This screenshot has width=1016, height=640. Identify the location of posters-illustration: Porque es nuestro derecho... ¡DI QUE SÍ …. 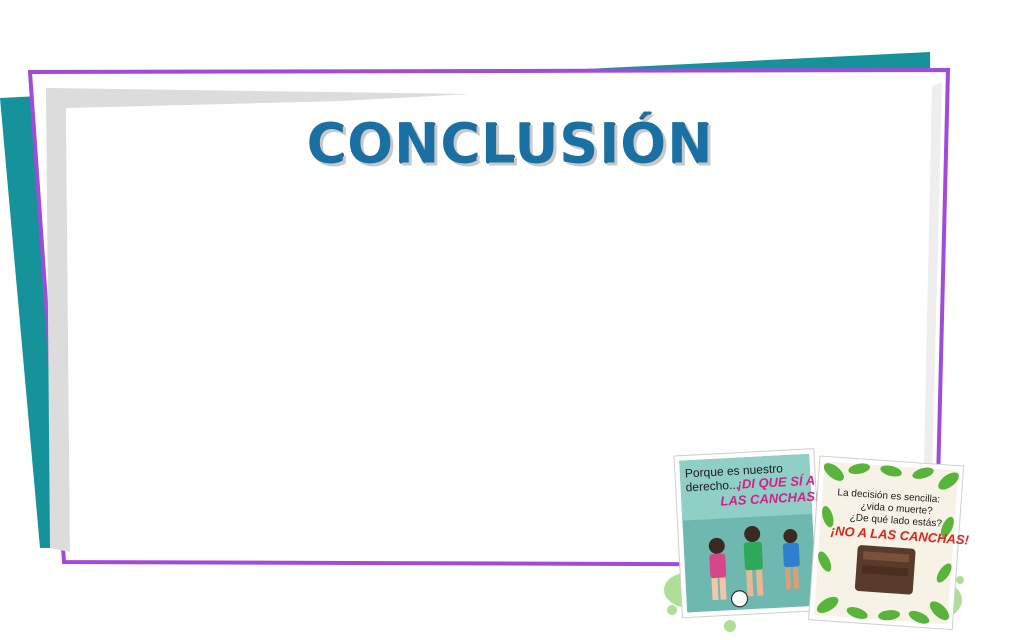
(817, 540).